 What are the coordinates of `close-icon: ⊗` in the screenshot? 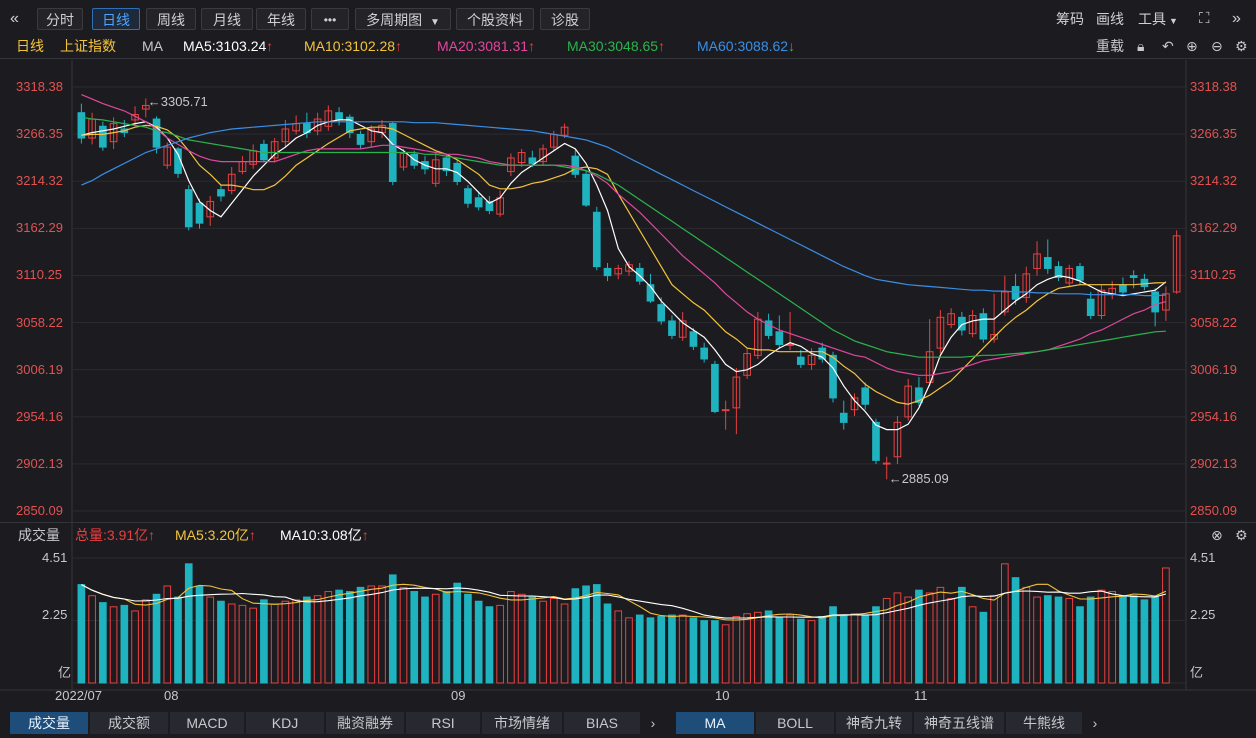 It's located at (1217, 535).